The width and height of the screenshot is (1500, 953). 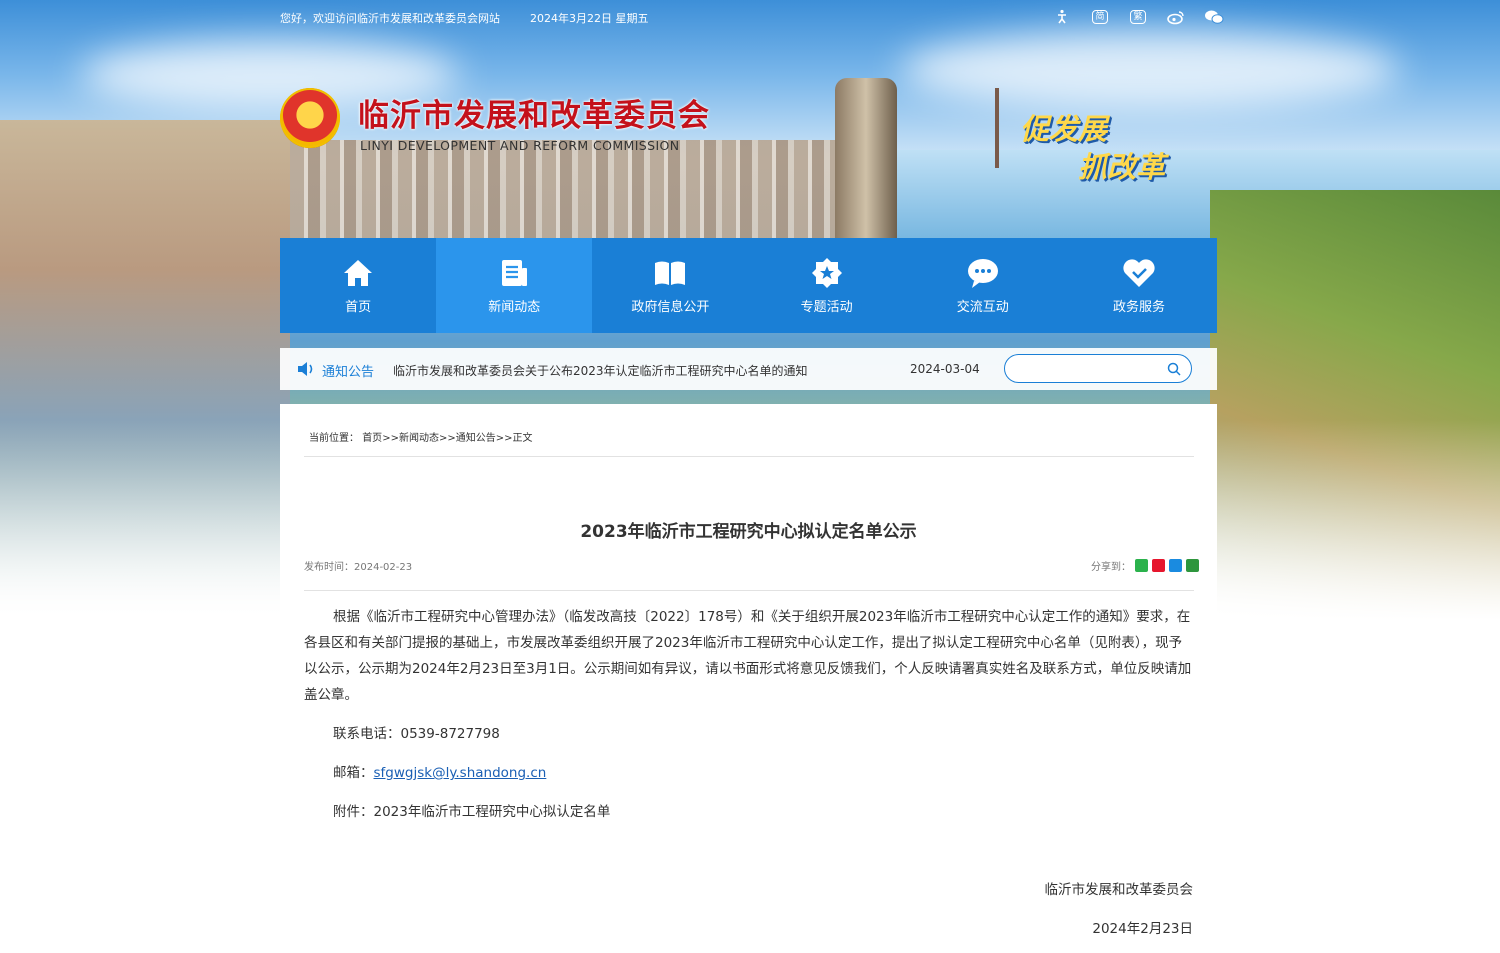 I want to click on national-emblem-icon, so click(x=310, y=118).